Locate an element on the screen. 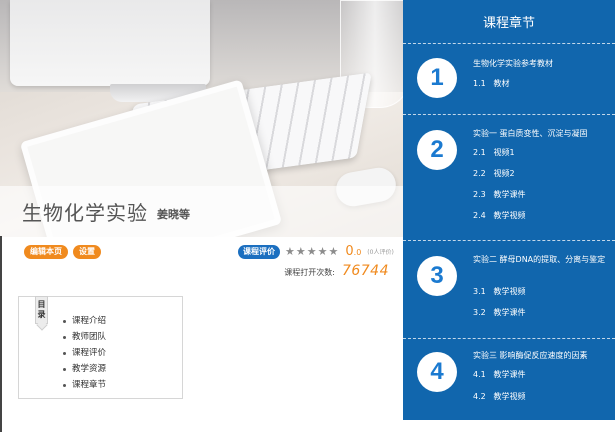  edit-page-button: 编辑本页 is located at coordinates (46, 252).